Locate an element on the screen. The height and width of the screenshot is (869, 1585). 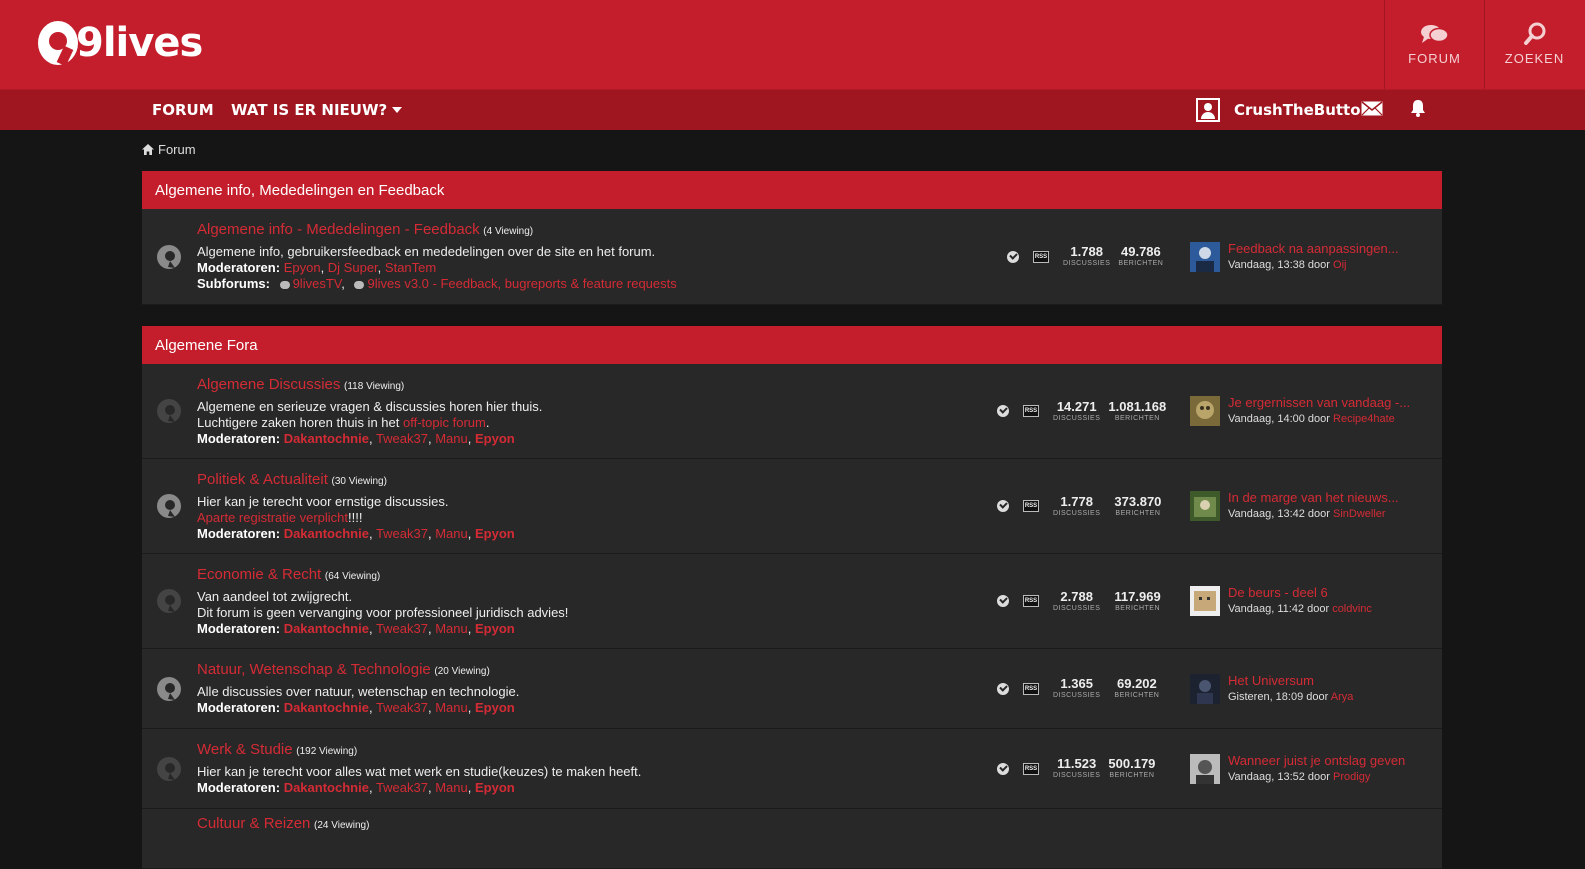
node-stats: RSS 1.778 DISCUSSIES 373.870 BERICHTEN is located at coordinates (1083, 506).